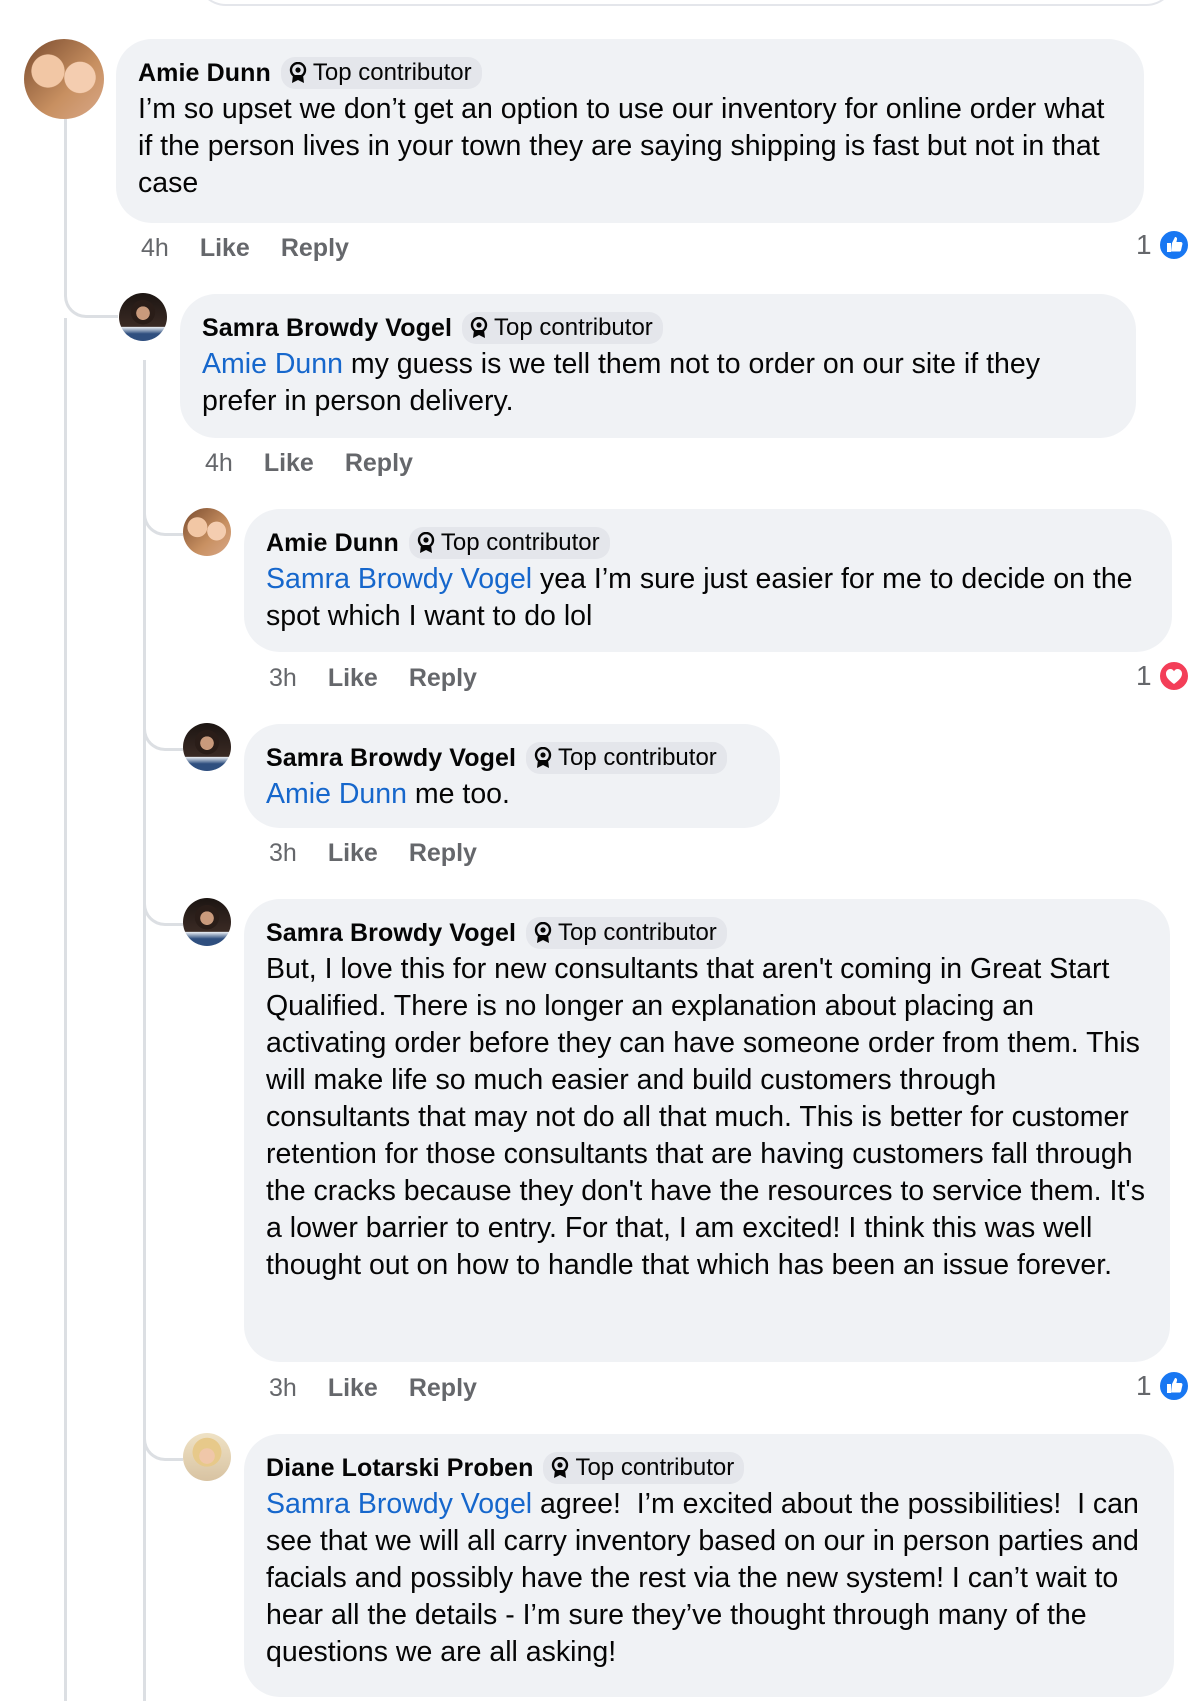 The width and height of the screenshot is (1199, 1701). I want to click on comment-text: Amie Dunn me too., so click(512, 794).